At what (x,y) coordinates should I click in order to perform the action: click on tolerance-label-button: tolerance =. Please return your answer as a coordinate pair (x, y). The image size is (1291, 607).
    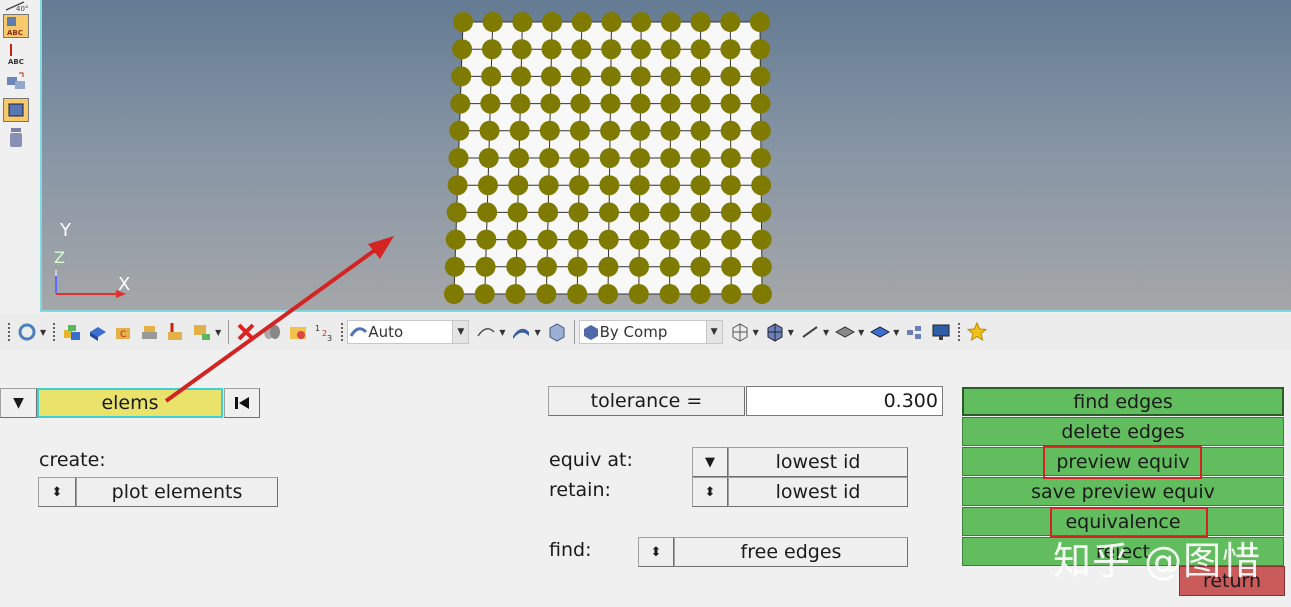
    Looking at the image, I should click on (646, 401).